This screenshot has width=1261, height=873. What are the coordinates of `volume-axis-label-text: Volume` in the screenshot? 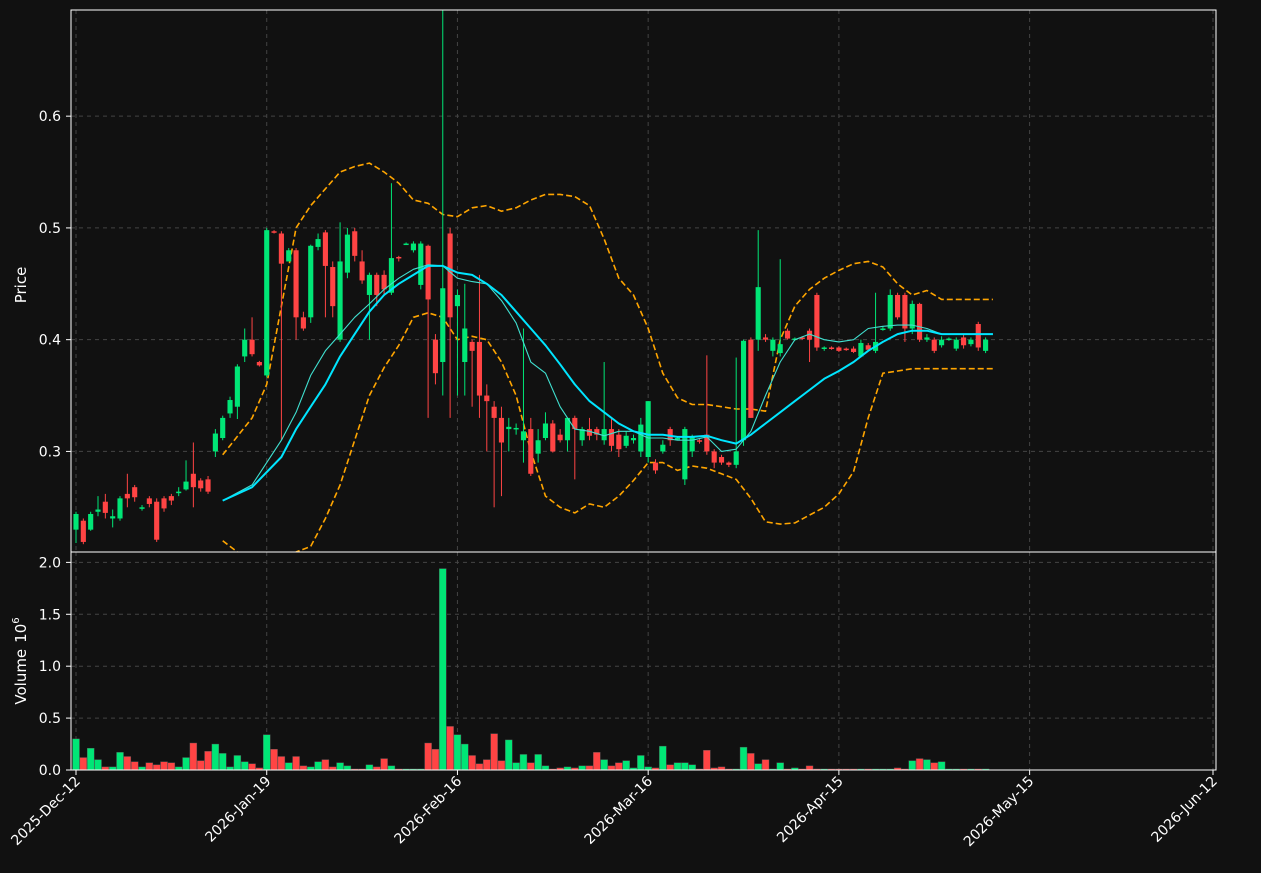 It's located at (21, 677).